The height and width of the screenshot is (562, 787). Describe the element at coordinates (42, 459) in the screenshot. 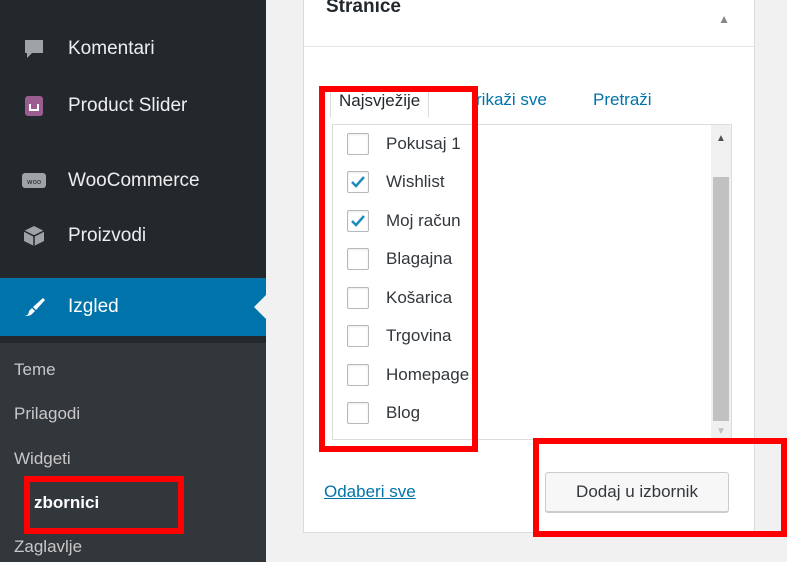

I see `submenu-item-widgeti: Widgeti` at that location.